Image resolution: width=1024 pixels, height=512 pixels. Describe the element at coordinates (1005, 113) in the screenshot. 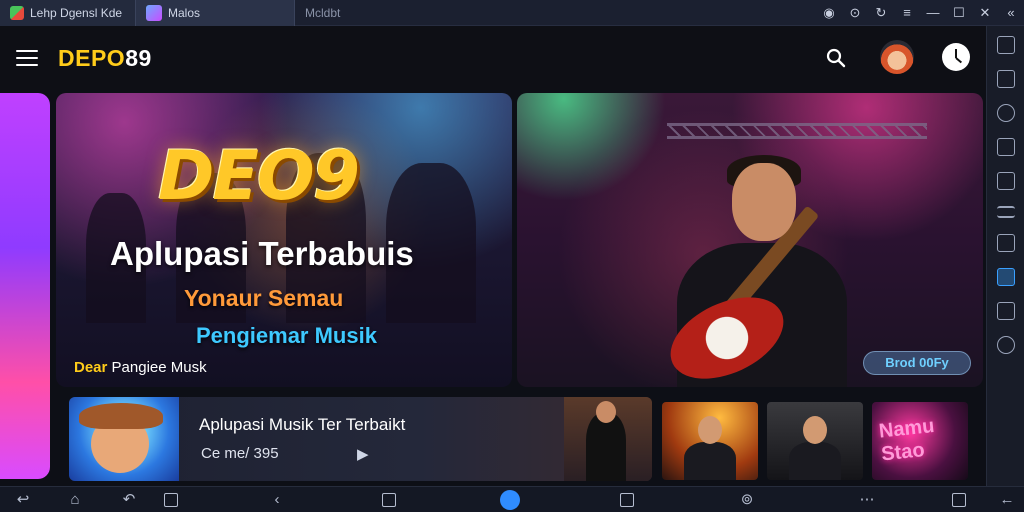

I see `location-icon` at that location.